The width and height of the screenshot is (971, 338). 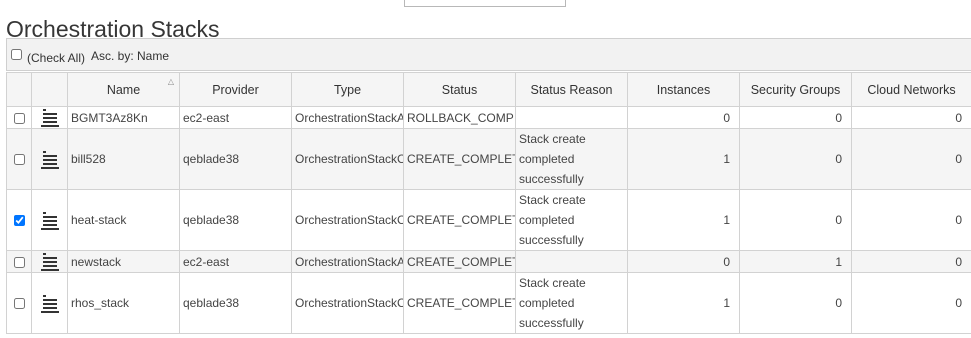 I want to click on sort-ascending-icon: △, so click(x=170, y=81).